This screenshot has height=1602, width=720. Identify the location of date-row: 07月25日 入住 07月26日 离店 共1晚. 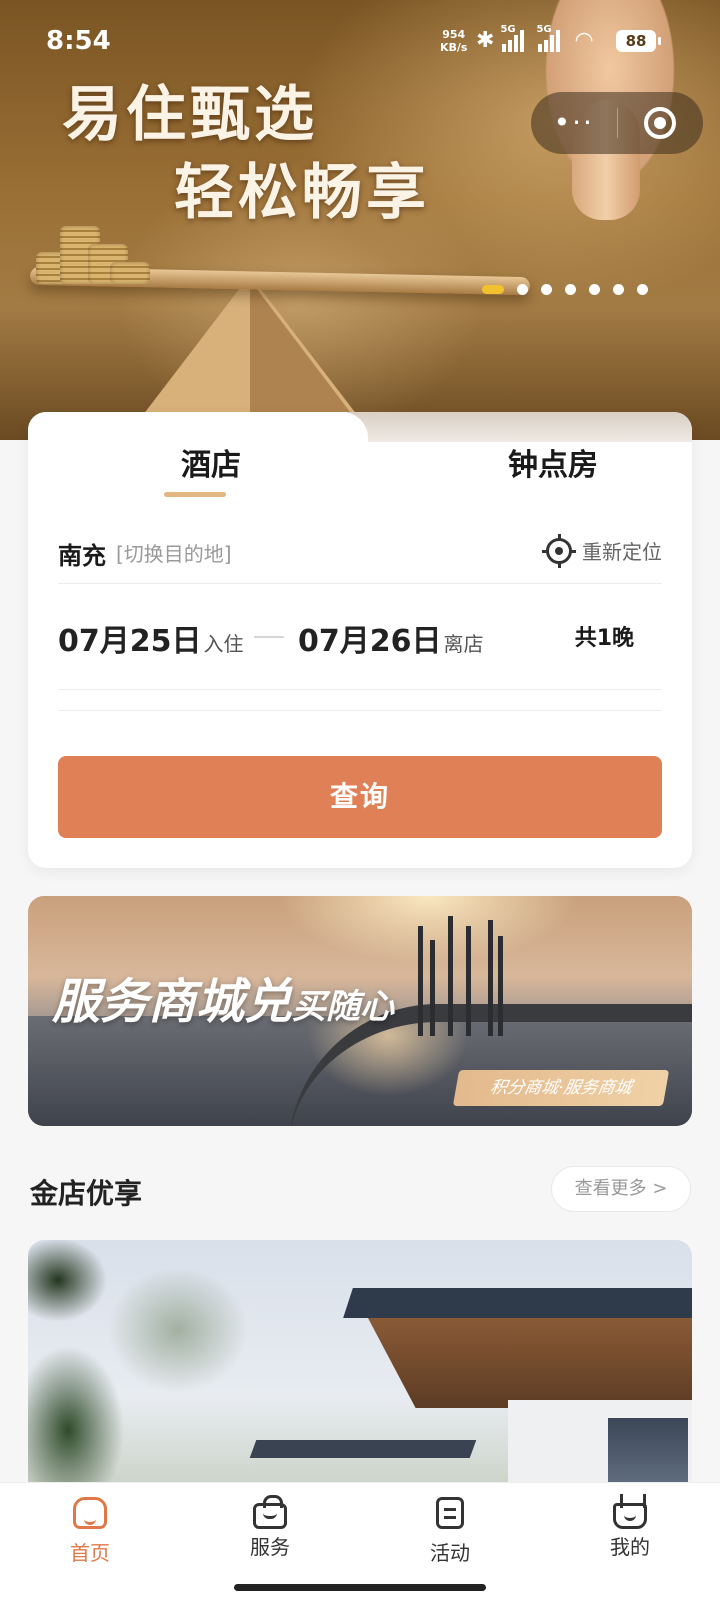
(360, 638).